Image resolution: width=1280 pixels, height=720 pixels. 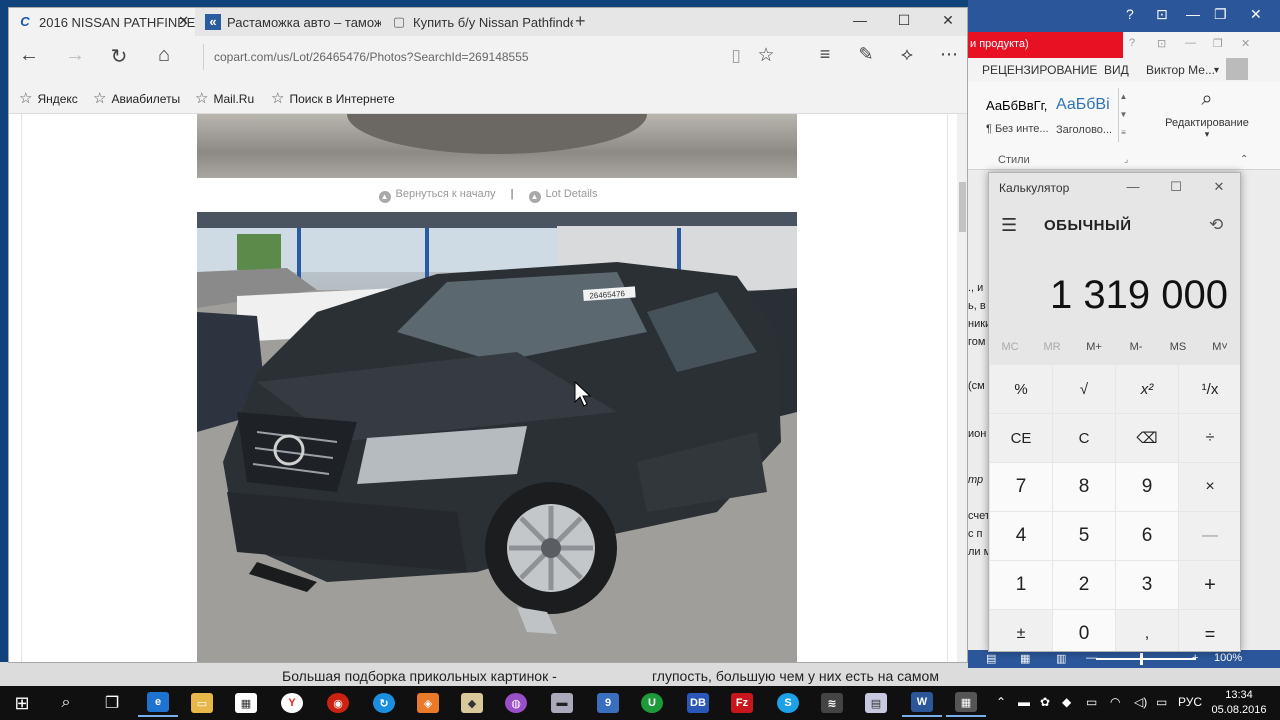 What do you see at coordinates (1146, 659) in the screenshot?
I see `zoom-slider` at bounding box center [1146, 659].